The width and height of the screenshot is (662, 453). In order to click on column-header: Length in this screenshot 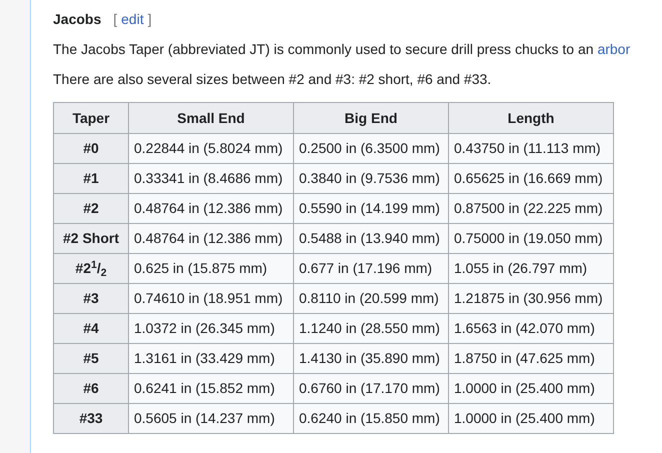, I will do `click(531, 118)`.